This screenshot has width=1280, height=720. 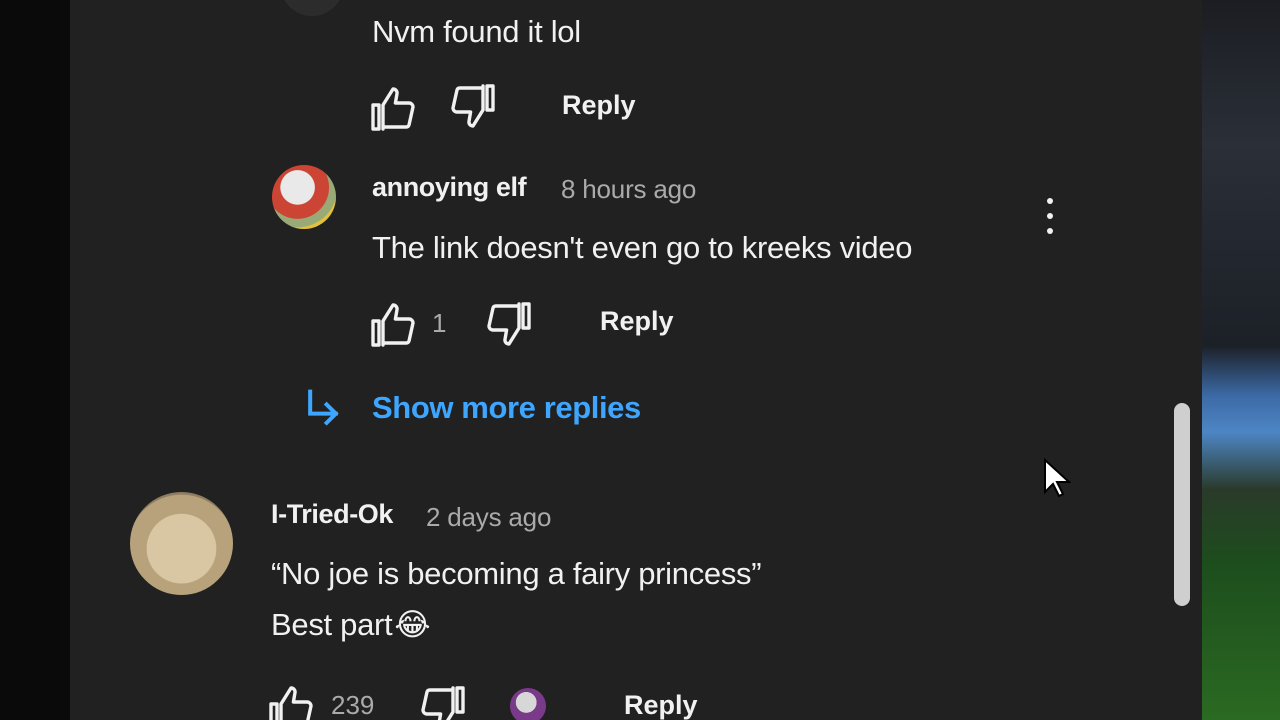 What do you see at coordinates (353, 705) in the screenshot?
I see `like-count: 239` at bounding box center [353, 705].